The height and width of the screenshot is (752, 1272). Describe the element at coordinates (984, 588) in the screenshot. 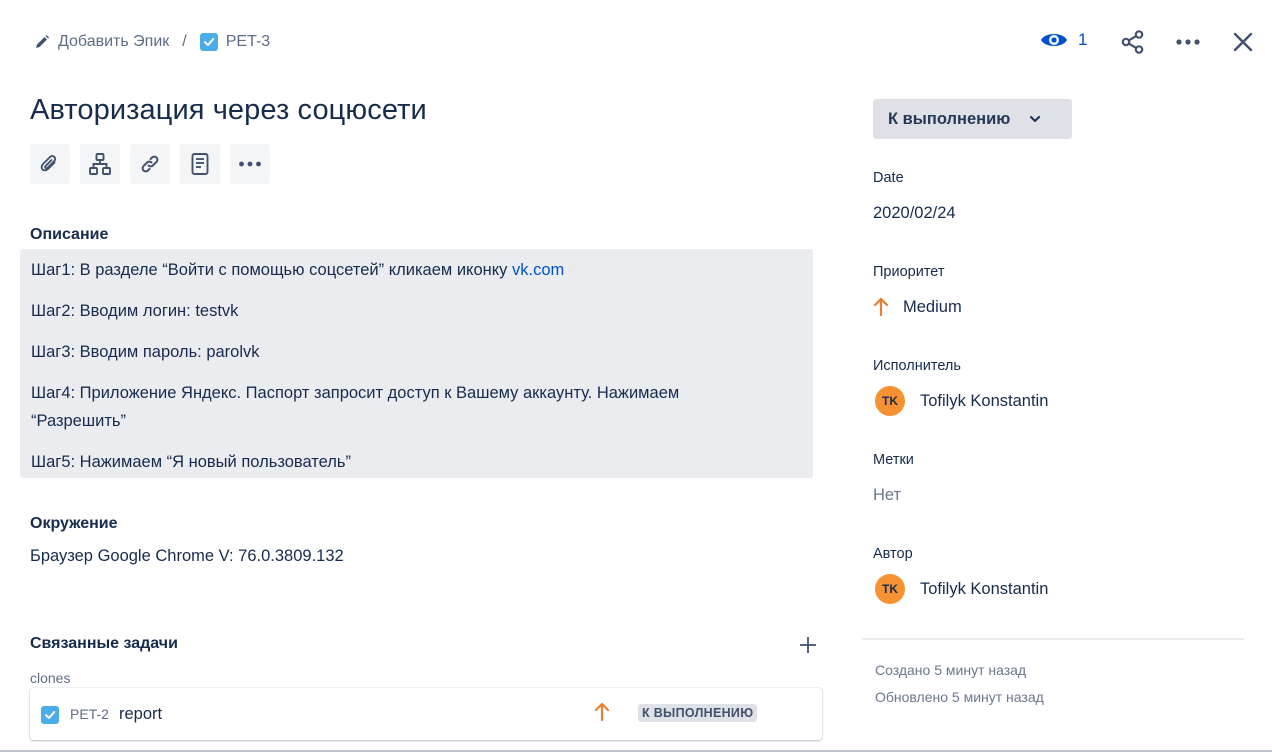

I see `reporter-name: Tofilyk Konstantin` at that location.